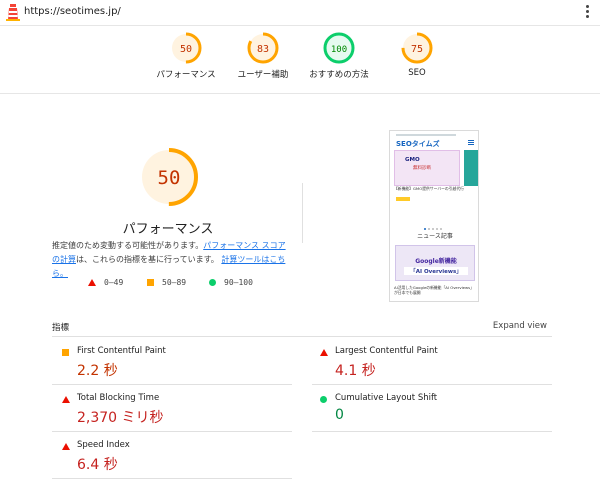 This screenshot has width=600, height=481. Describe the element at coordinates (147, 259) in the screenshot. I see `desc-text: は、これらの指標を基に行っています。` at that location.